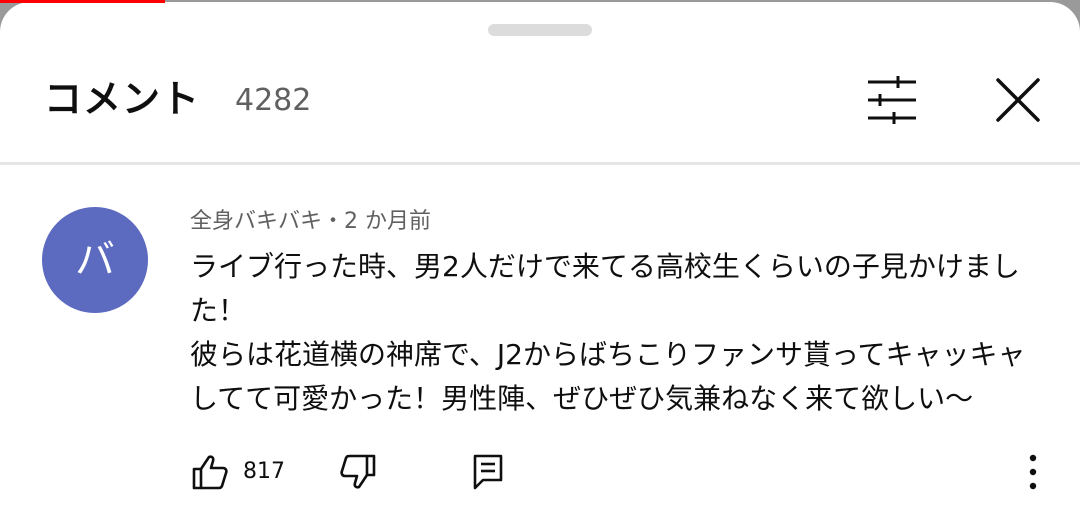 The image size is (1080, 530). What do you see at coordinates (95, 260) in the screenshot?
I see `avatar: バ` at bounding box center [95, 260].